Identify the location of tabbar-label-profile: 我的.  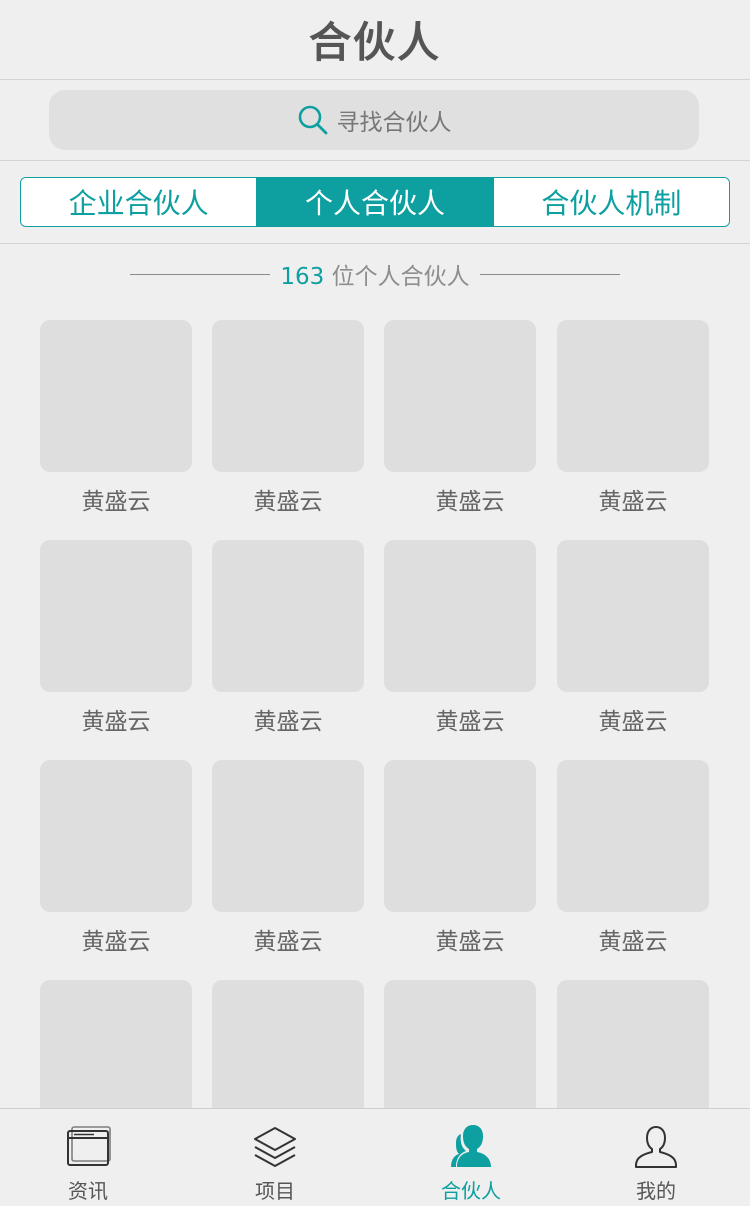
(656, 1191).